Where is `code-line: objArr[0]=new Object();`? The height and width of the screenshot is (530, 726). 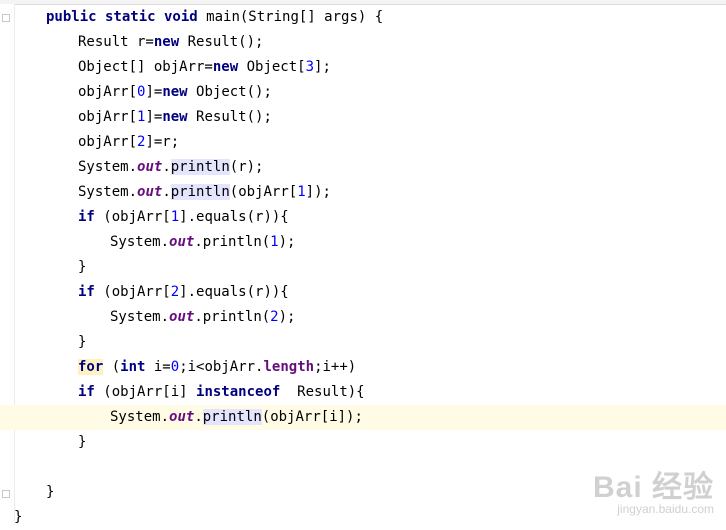 code-line: objArr[0]=new Object(); is located at coordinates (363, 92).